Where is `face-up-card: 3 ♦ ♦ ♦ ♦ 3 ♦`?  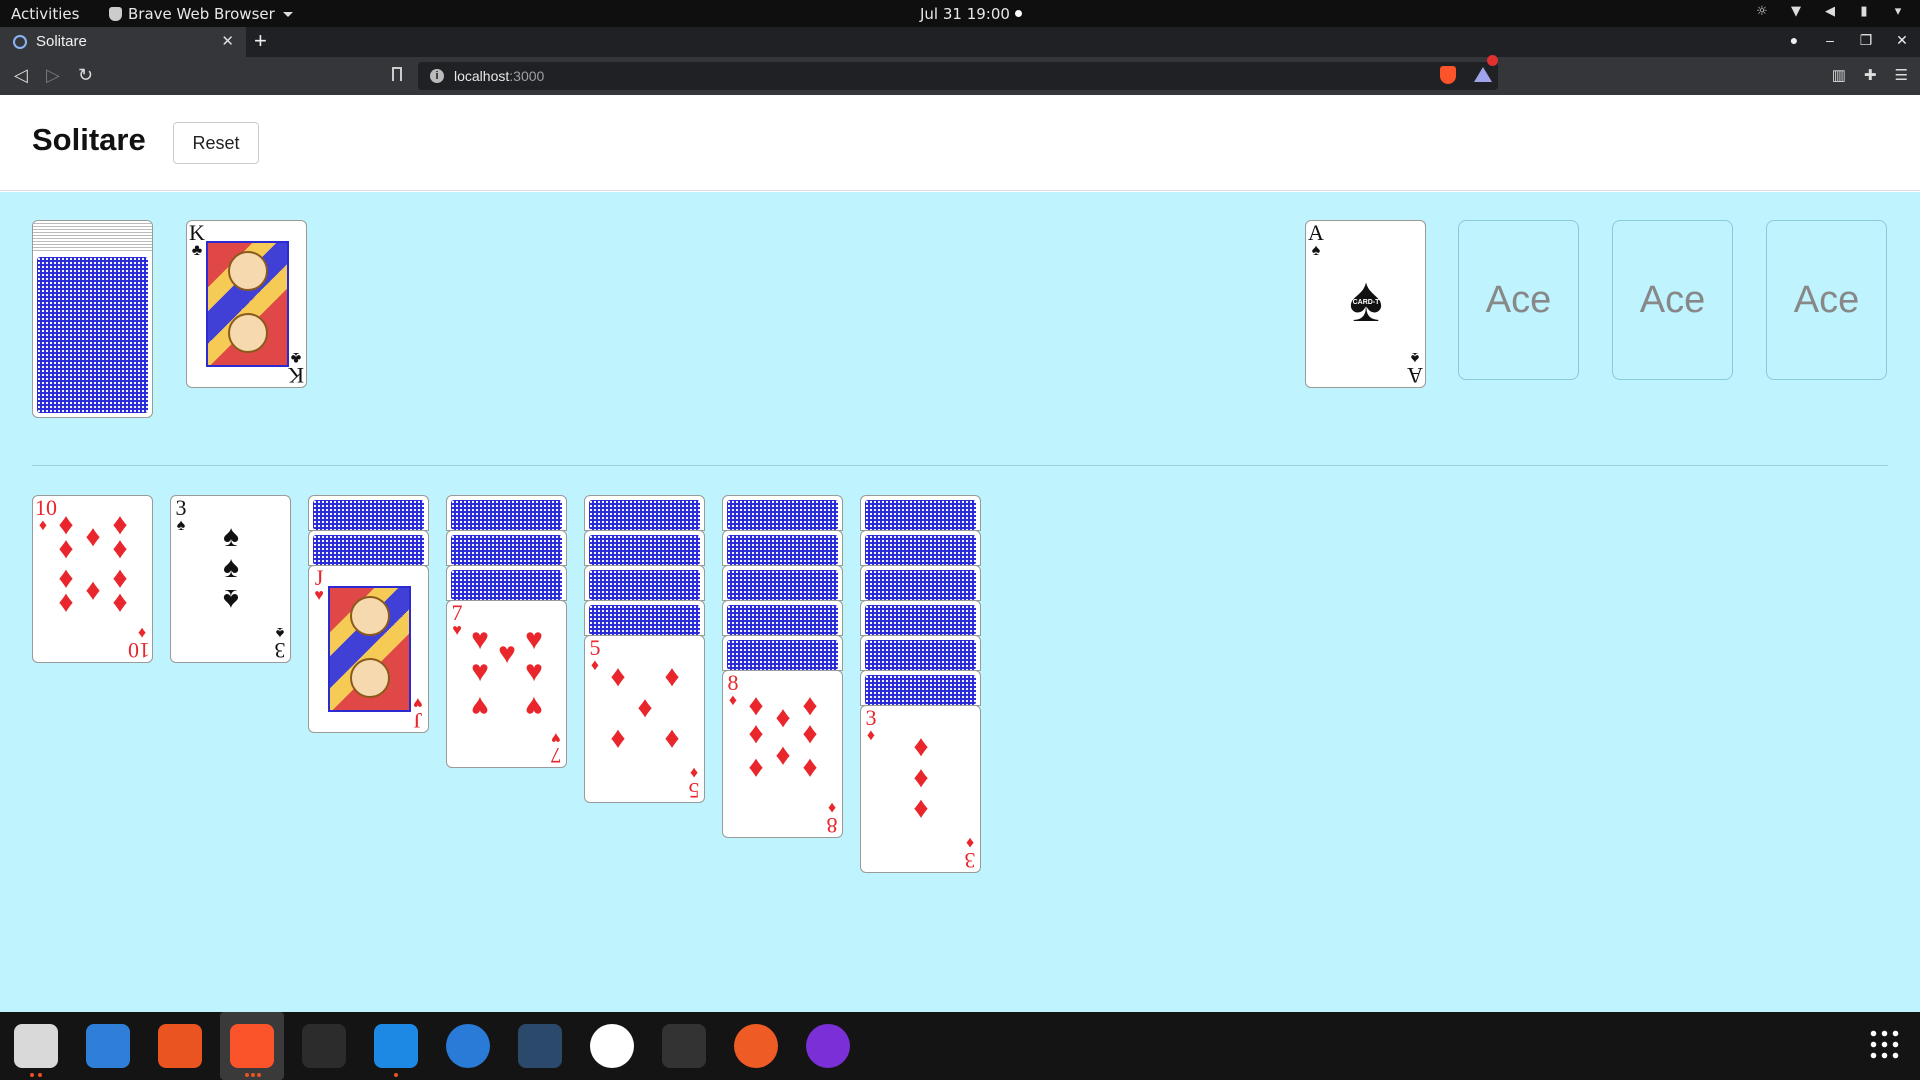
face-up-card: 3 ♦ ♦ ♦ ♦ 3 ♦ is located at coordinates (920, 789).